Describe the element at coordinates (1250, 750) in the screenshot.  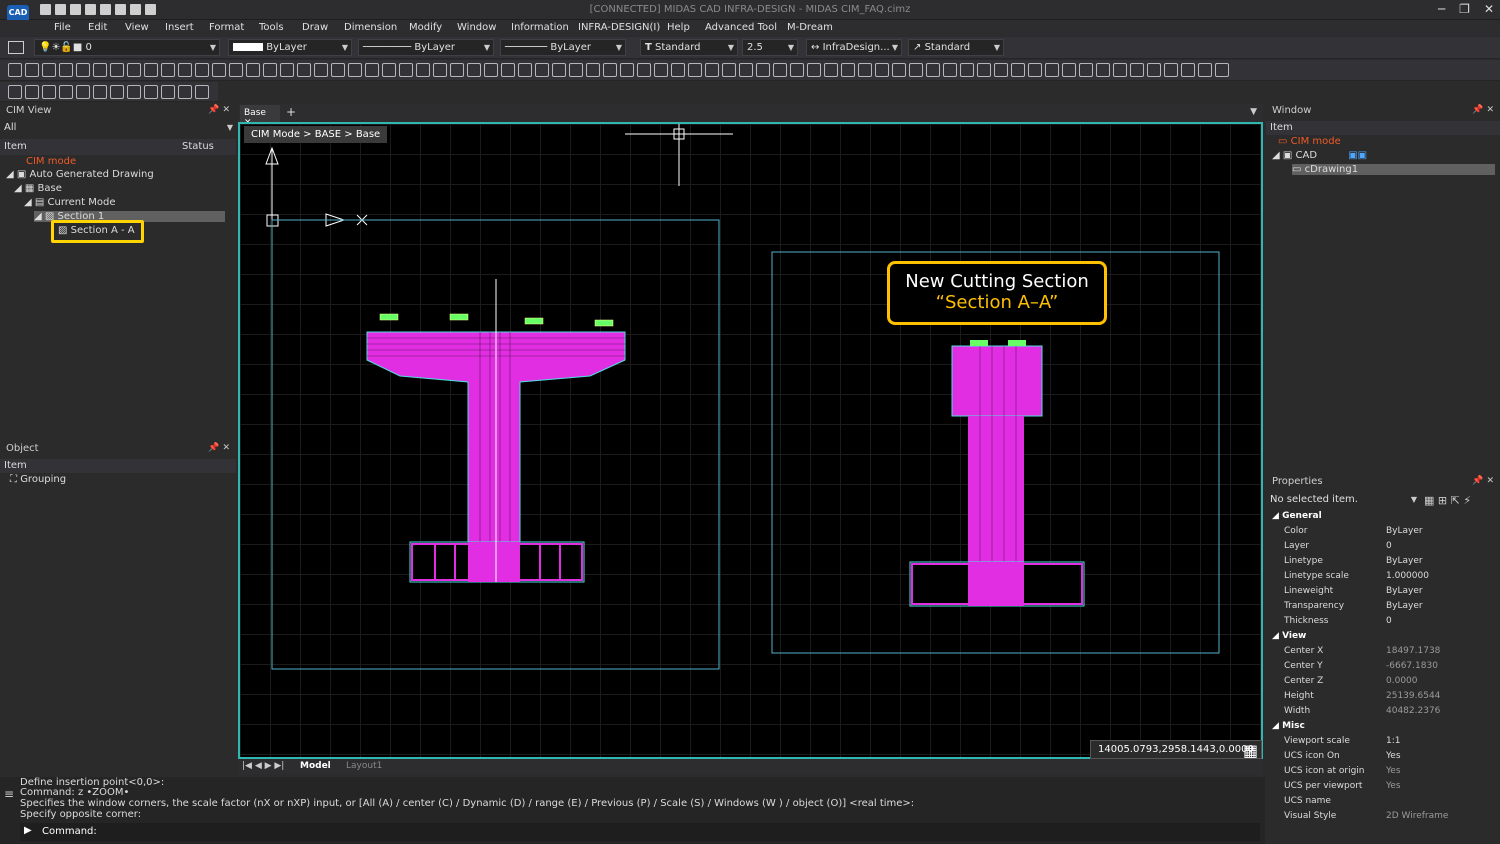
I see `grid-view-icon: ▦` at that location.